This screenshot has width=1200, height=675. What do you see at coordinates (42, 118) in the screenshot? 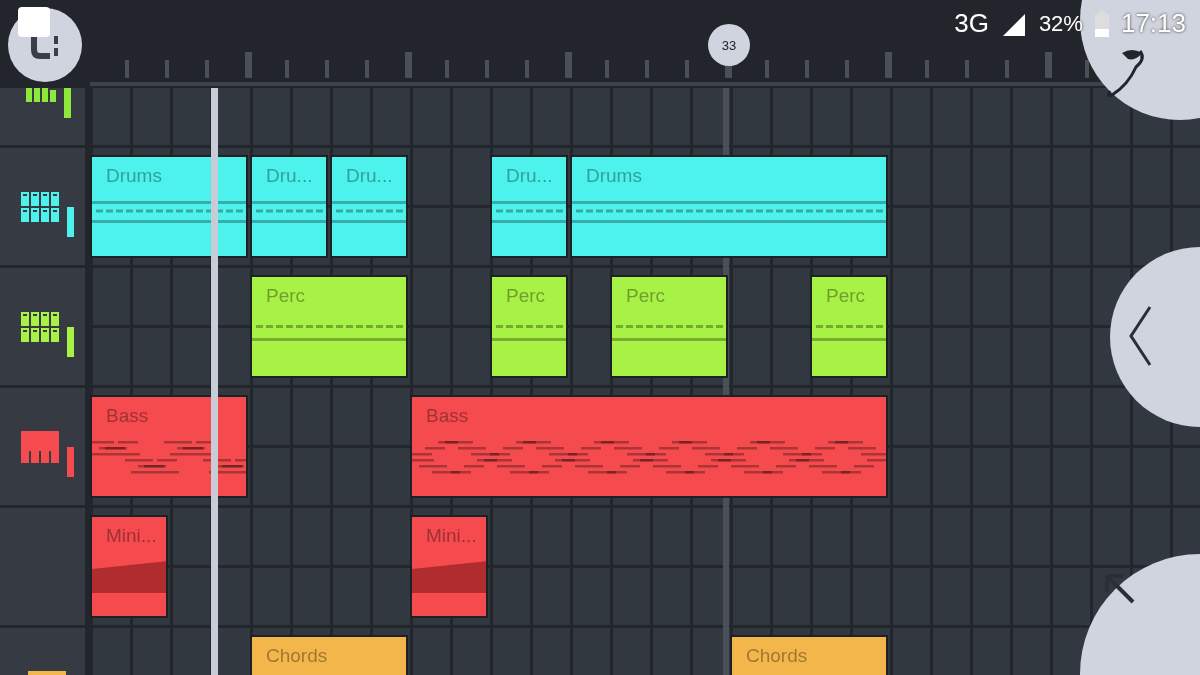
I see `track-header` at bounding box center [42, 118].